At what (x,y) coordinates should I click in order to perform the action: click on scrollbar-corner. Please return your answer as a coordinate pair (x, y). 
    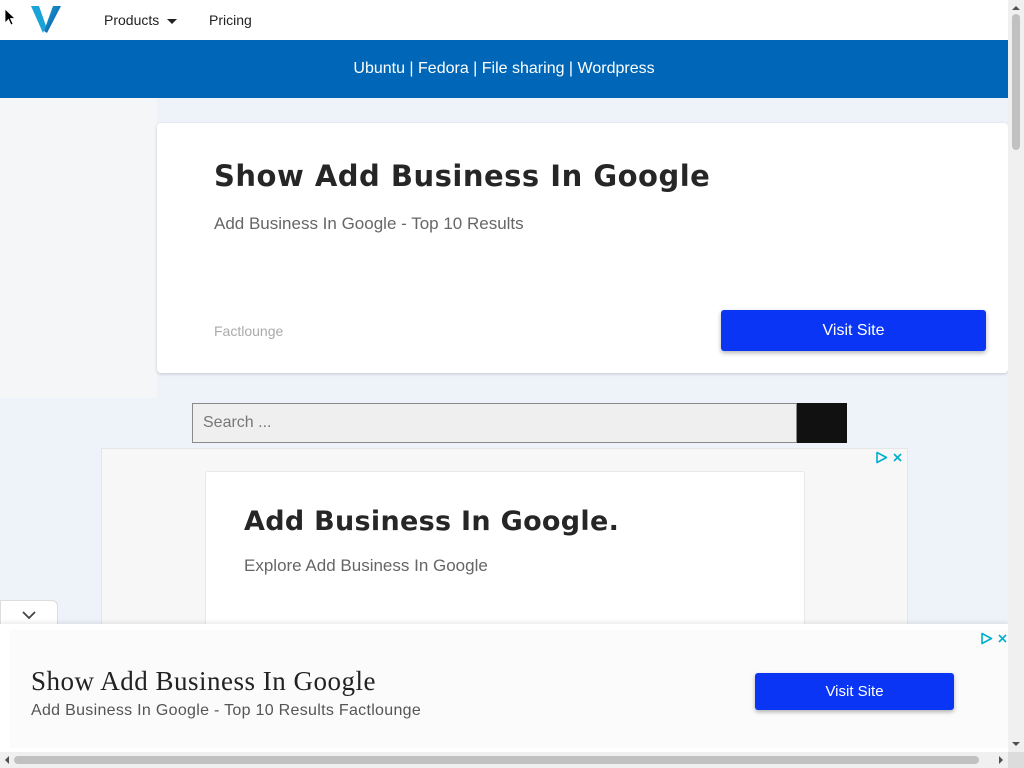
    Looking at the image, I should click on (1016, 760).